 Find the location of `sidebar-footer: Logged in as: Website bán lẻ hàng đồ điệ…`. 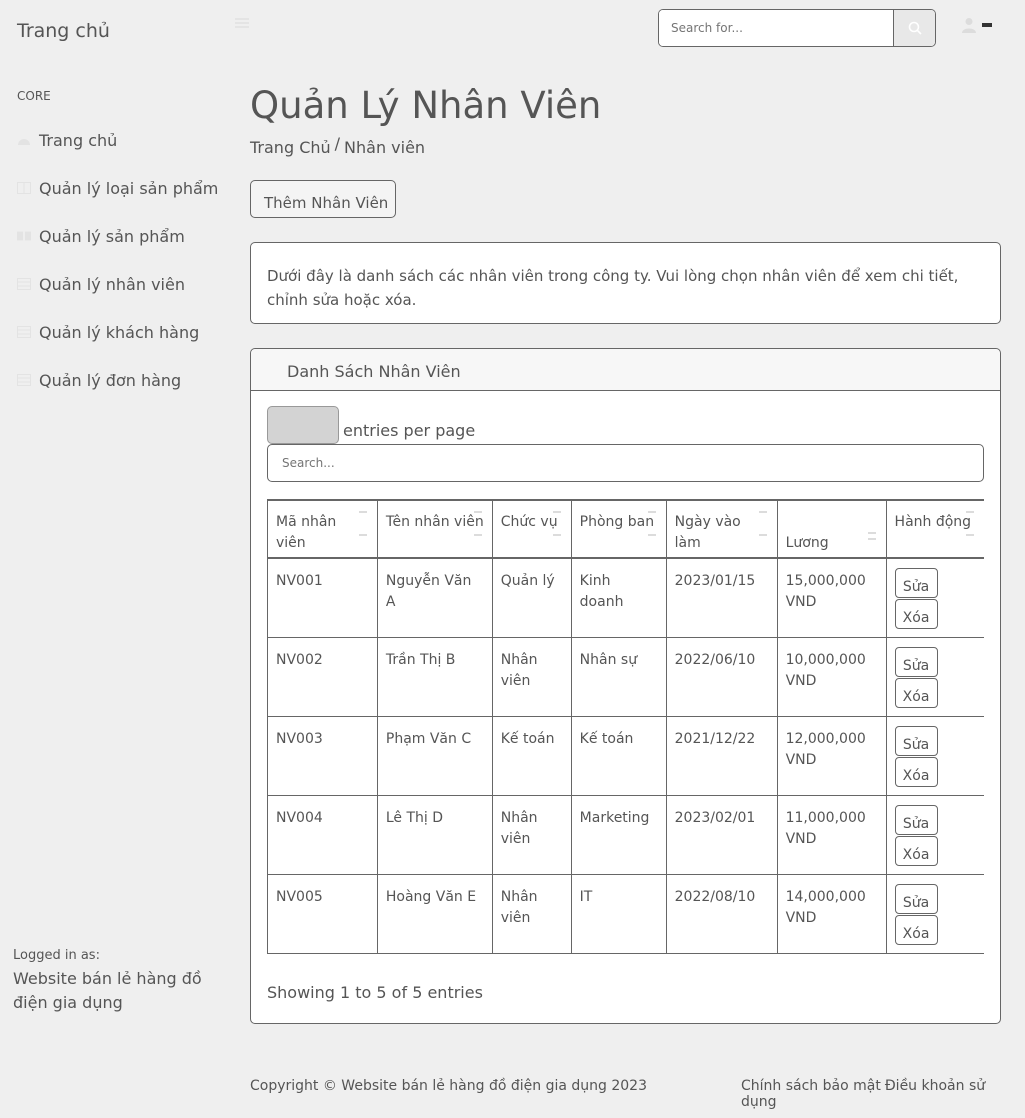

sidebar-footer: Logged in as: Website bán lẻ hàng đồ điệ… is located at coordinates (118, 981).